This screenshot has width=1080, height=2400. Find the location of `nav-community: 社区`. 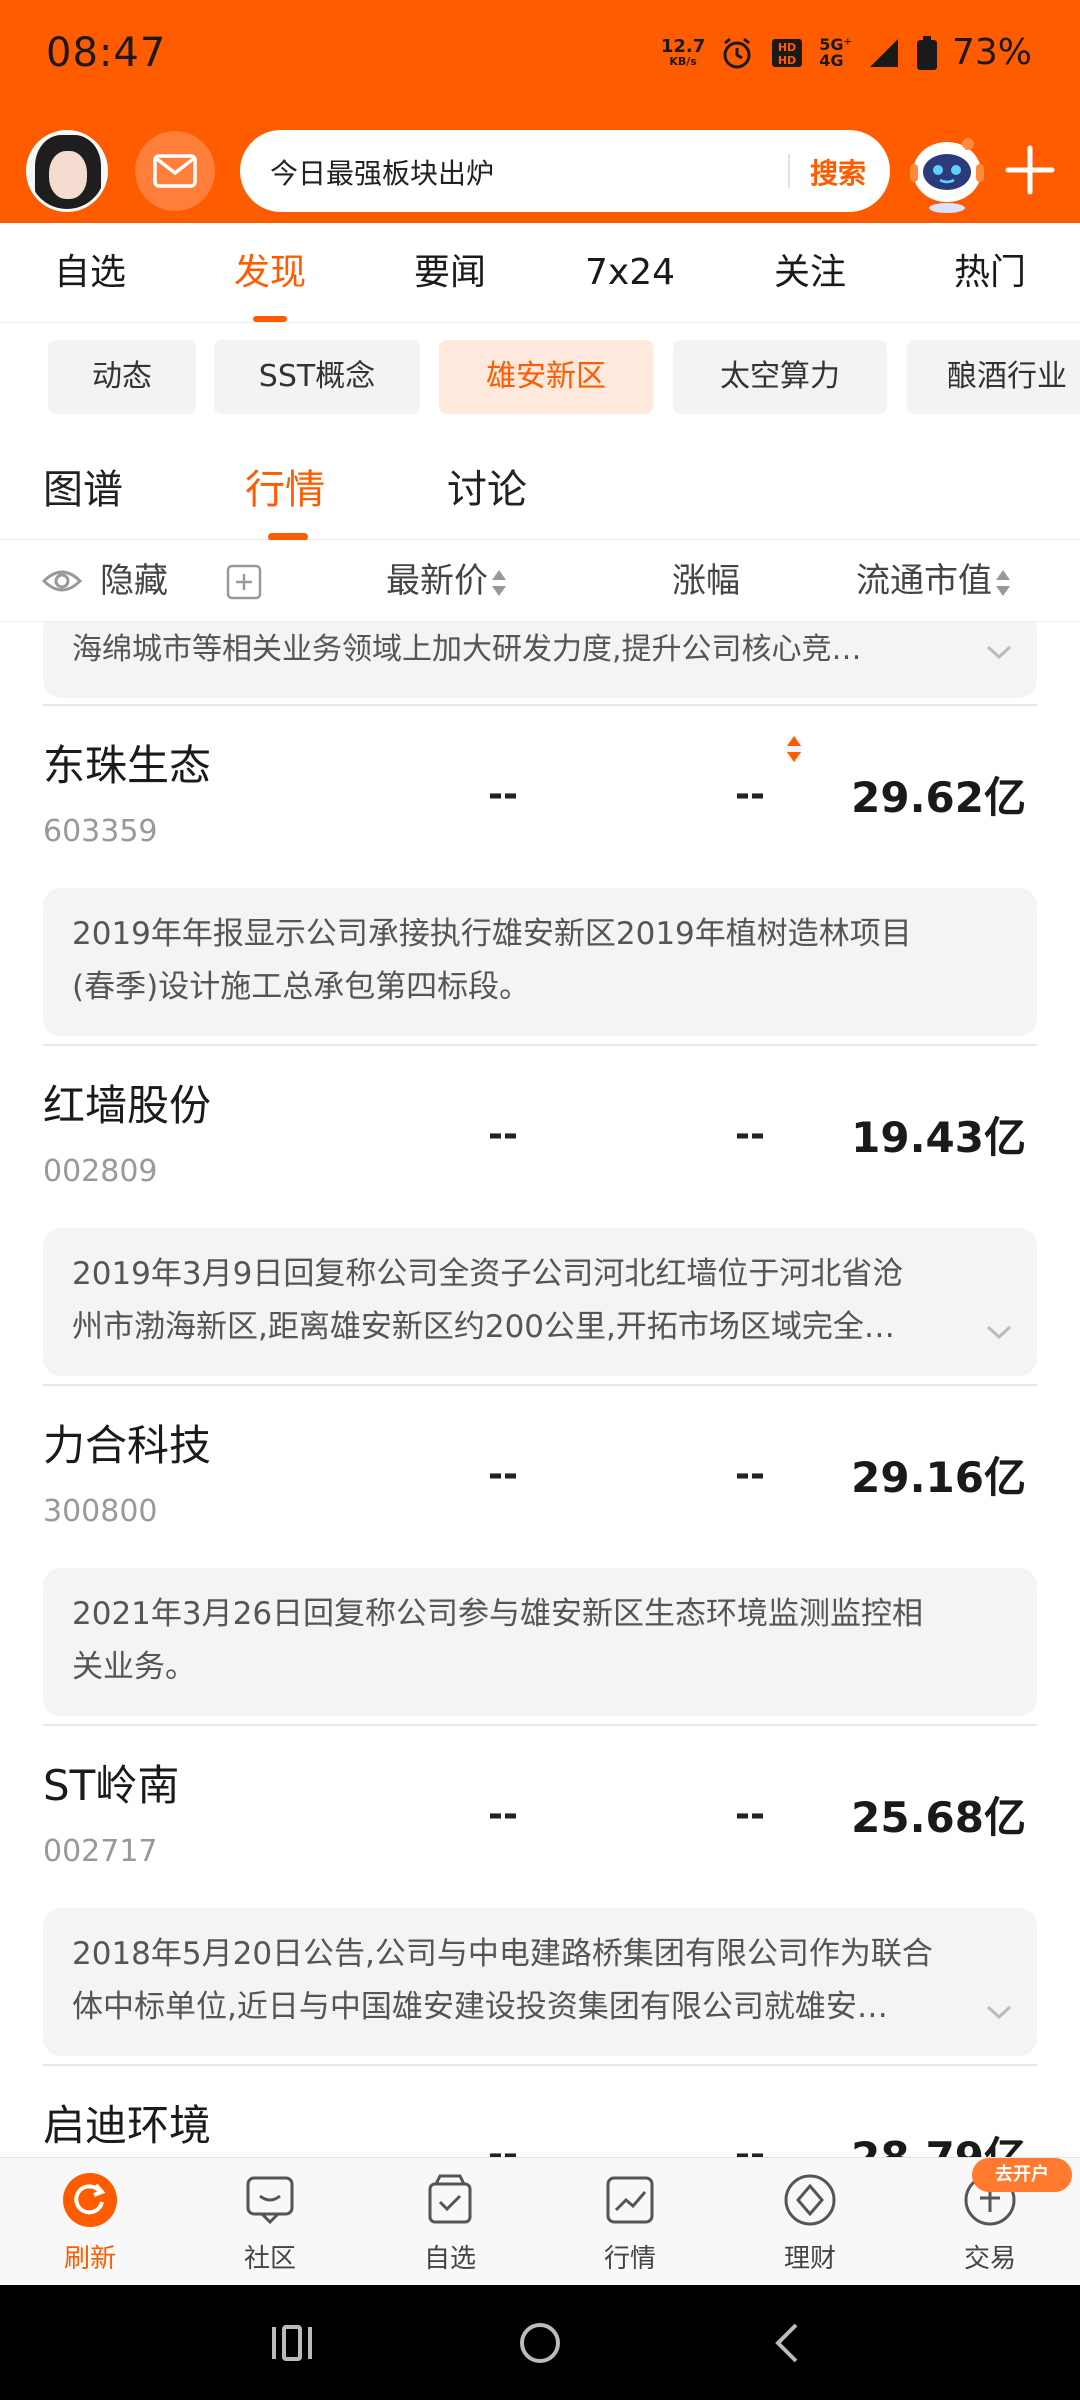

nav-community: 社区 is located at coordinates (270, 2222).